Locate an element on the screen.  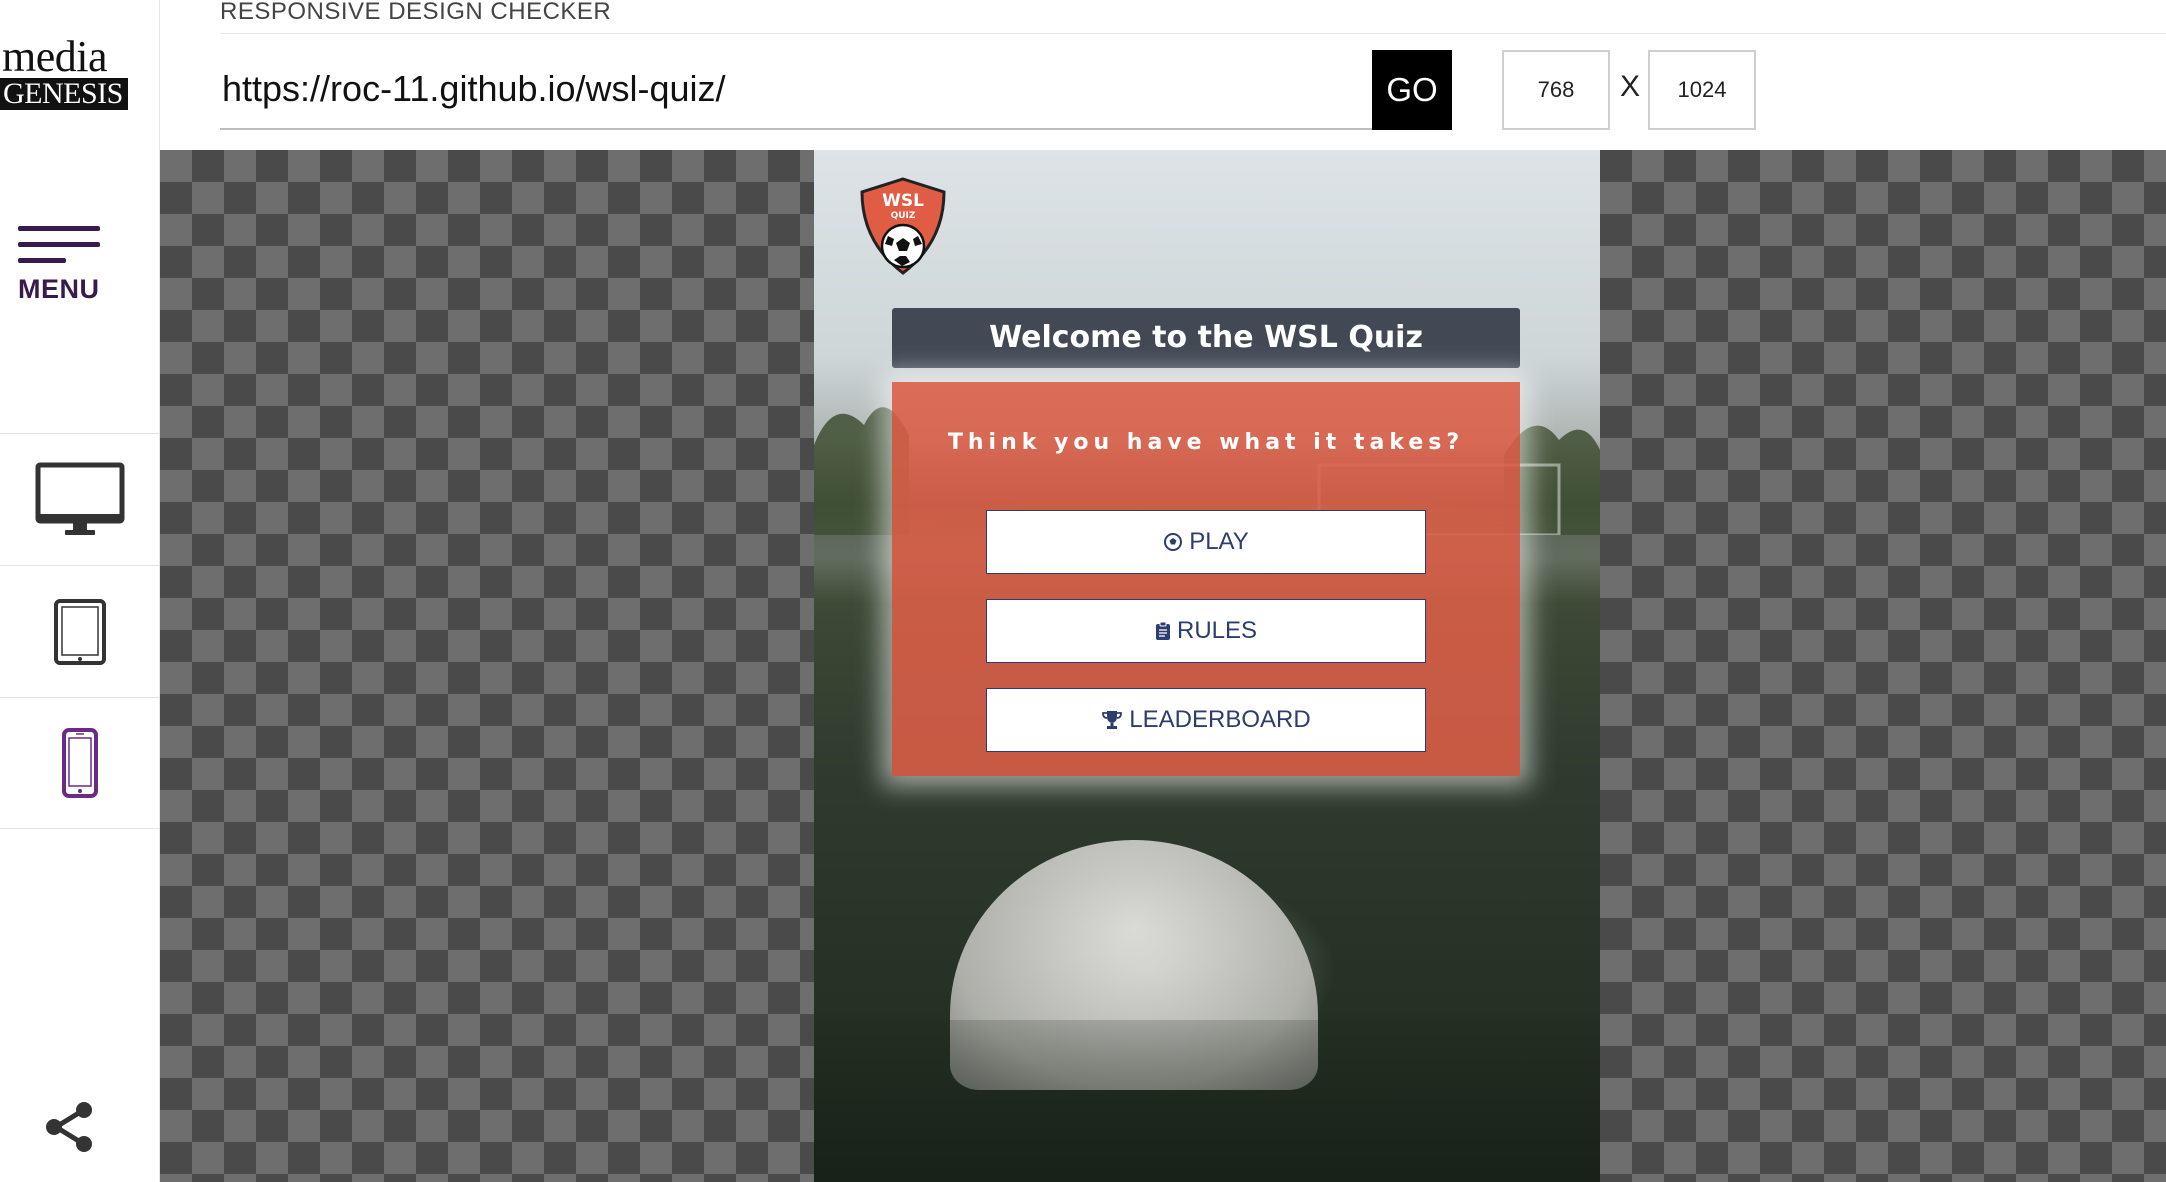
logo-quiz-text: QUIZ is located at coordinates (903, 216).